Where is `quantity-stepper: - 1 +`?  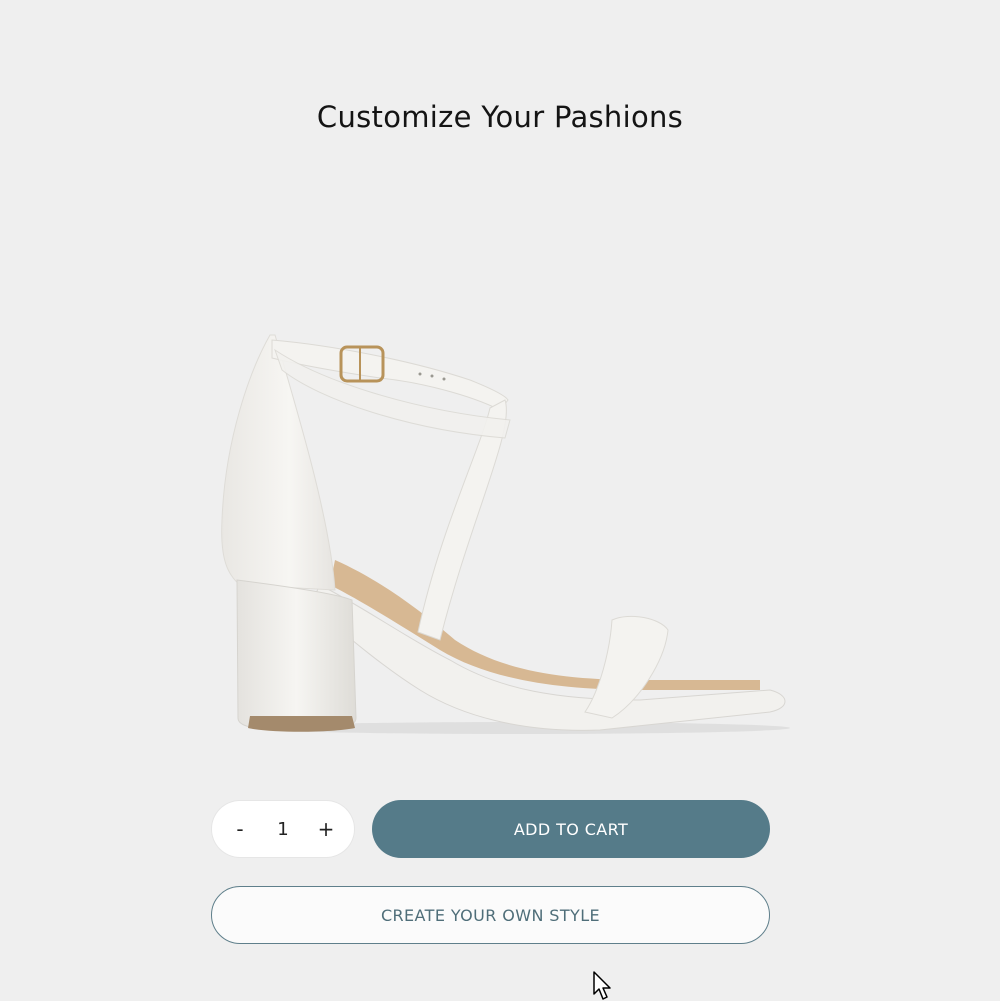 quantity-stepper: - 1 + is located at coordinates (283, 829).